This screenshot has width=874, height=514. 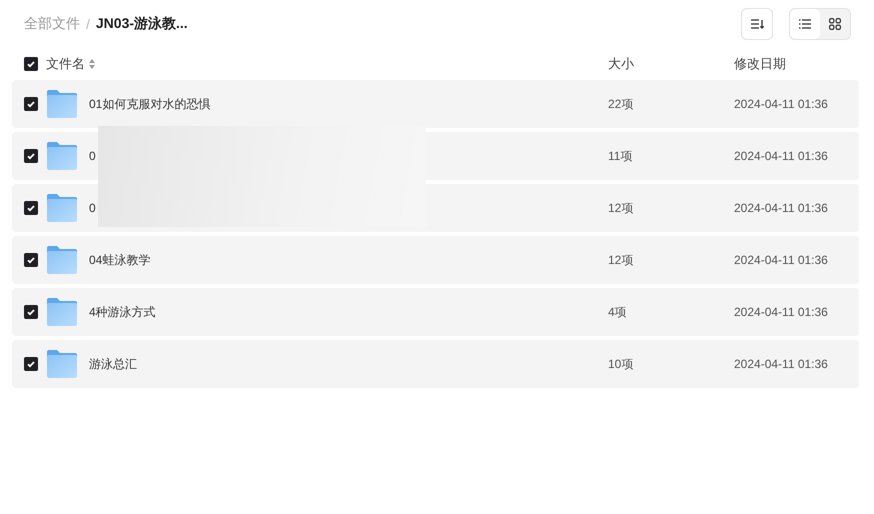 I want to click on sort-arrows-icon, so click(x=92, y=64).